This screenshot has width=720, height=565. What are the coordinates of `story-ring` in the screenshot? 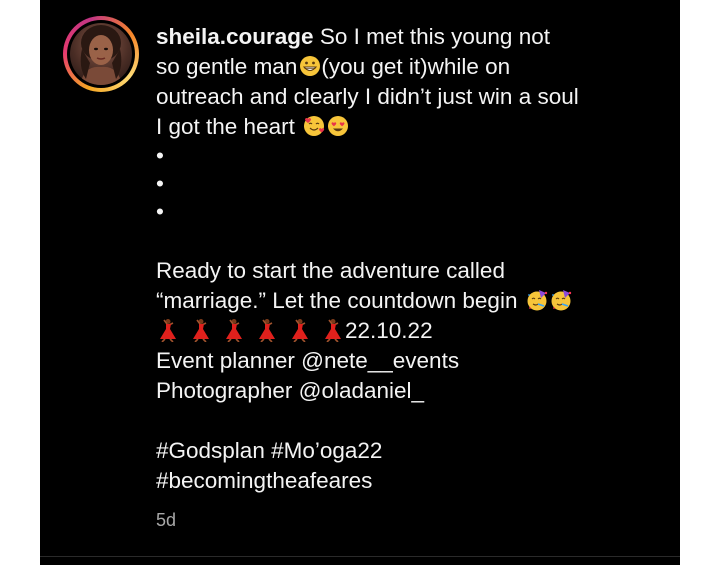 It's located at (101, 54).